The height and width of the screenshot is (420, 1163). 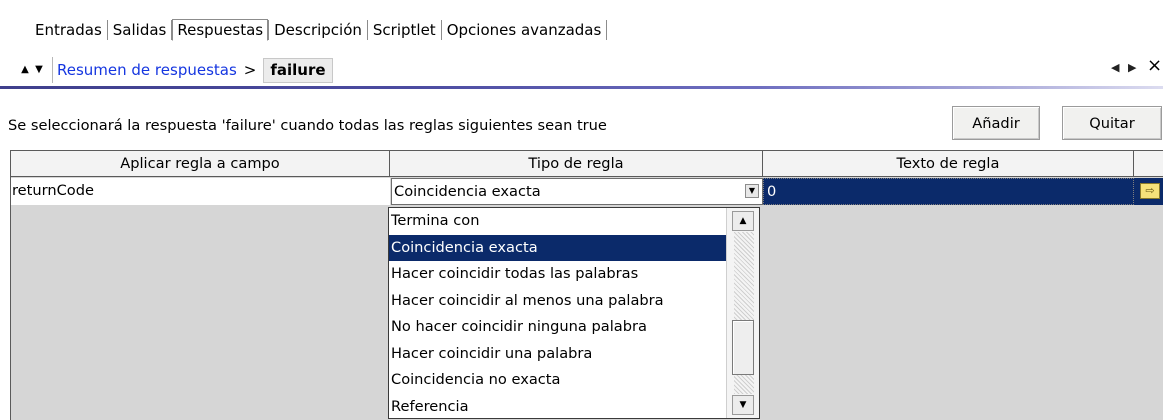 I want to click on triangle-up-icon: ▲, so click(x=25, y=70).